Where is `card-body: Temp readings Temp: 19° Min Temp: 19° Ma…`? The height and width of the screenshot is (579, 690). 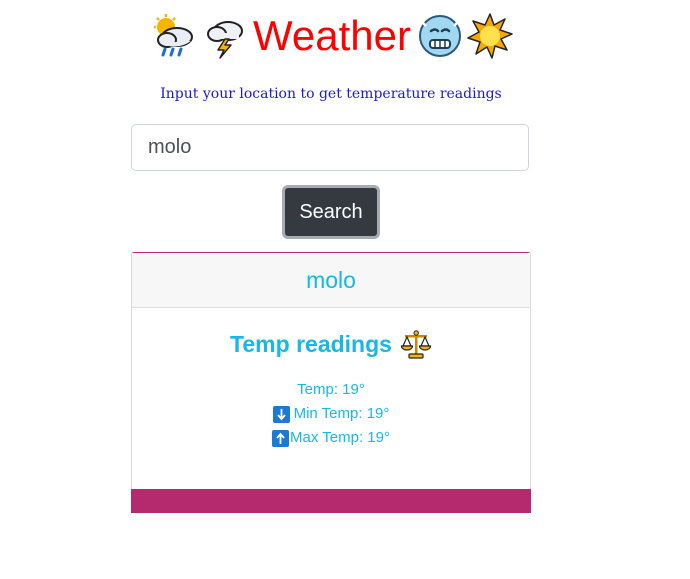 card-body: Temp readings Temp: 19° Min Temp: 19° Ma… is located at coordinates (331, 388).